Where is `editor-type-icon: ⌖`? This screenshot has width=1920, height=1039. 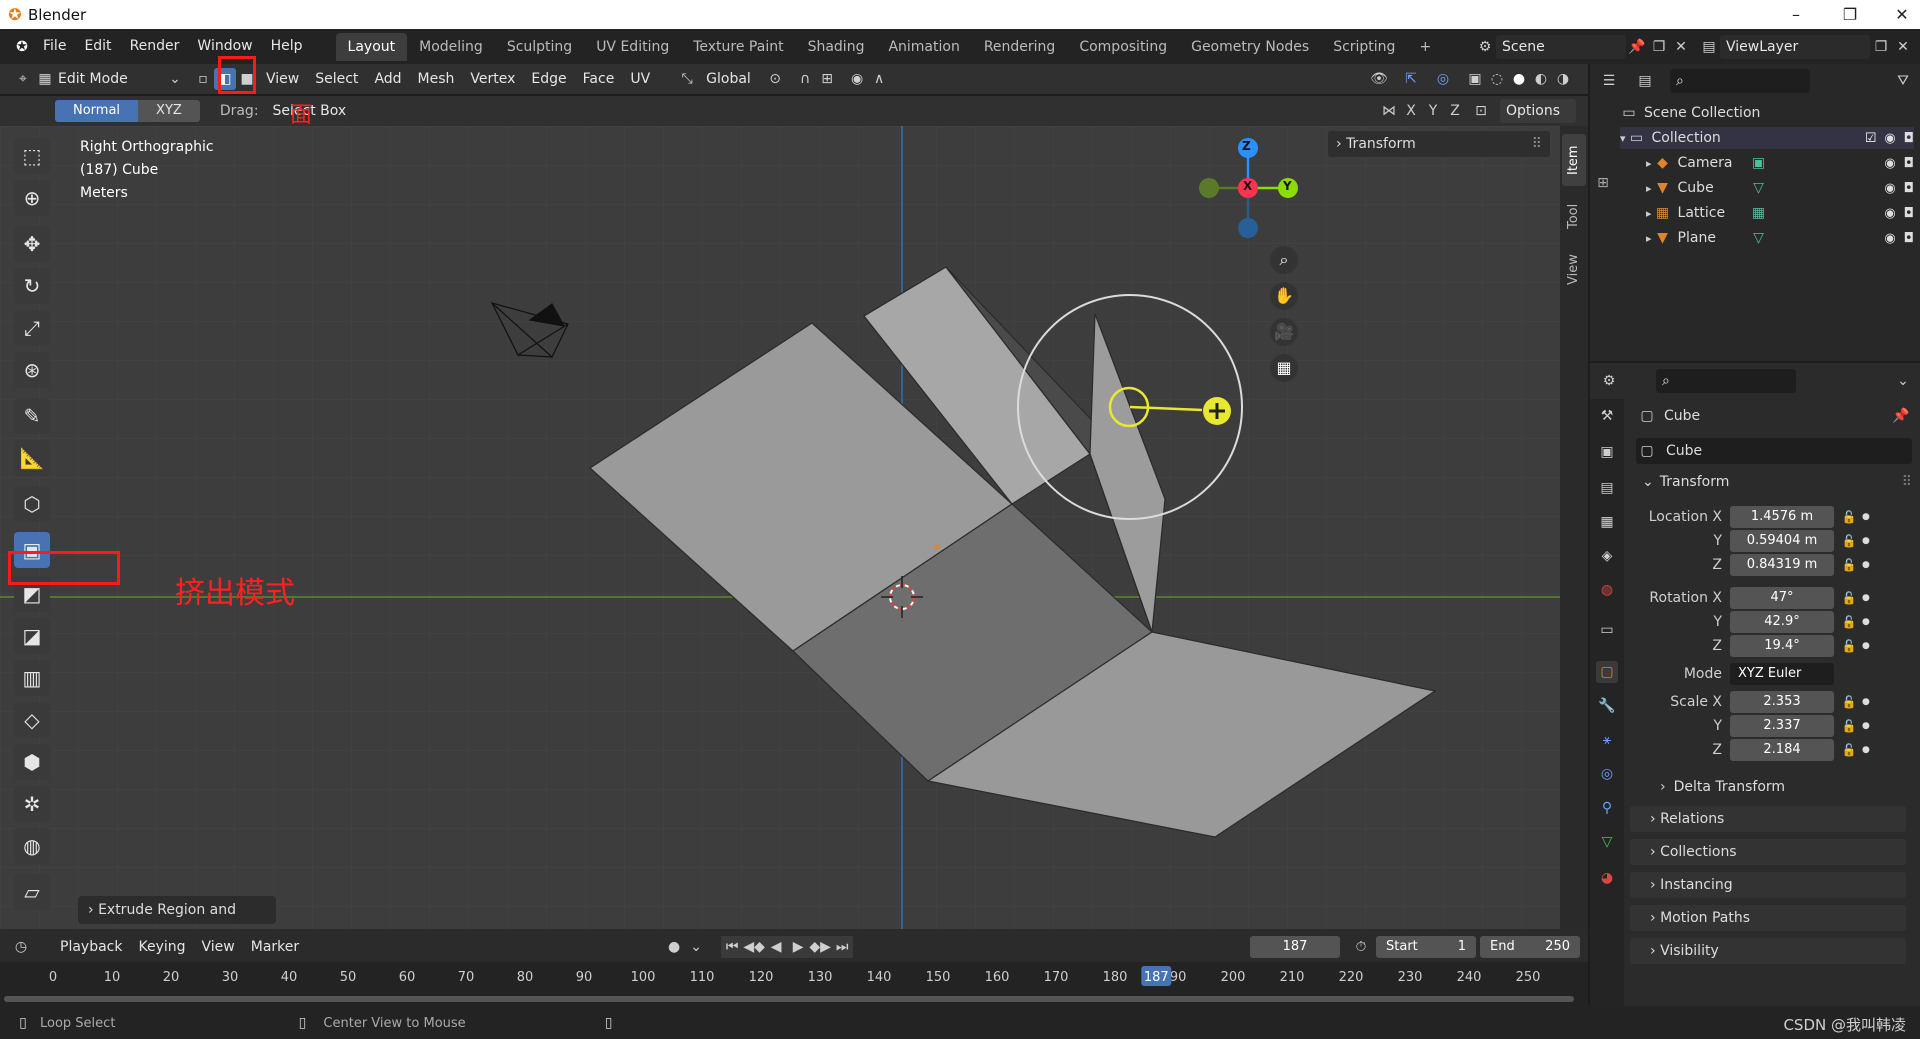
editor-type-icon: ⌖ is located at coordinates (23, 79).